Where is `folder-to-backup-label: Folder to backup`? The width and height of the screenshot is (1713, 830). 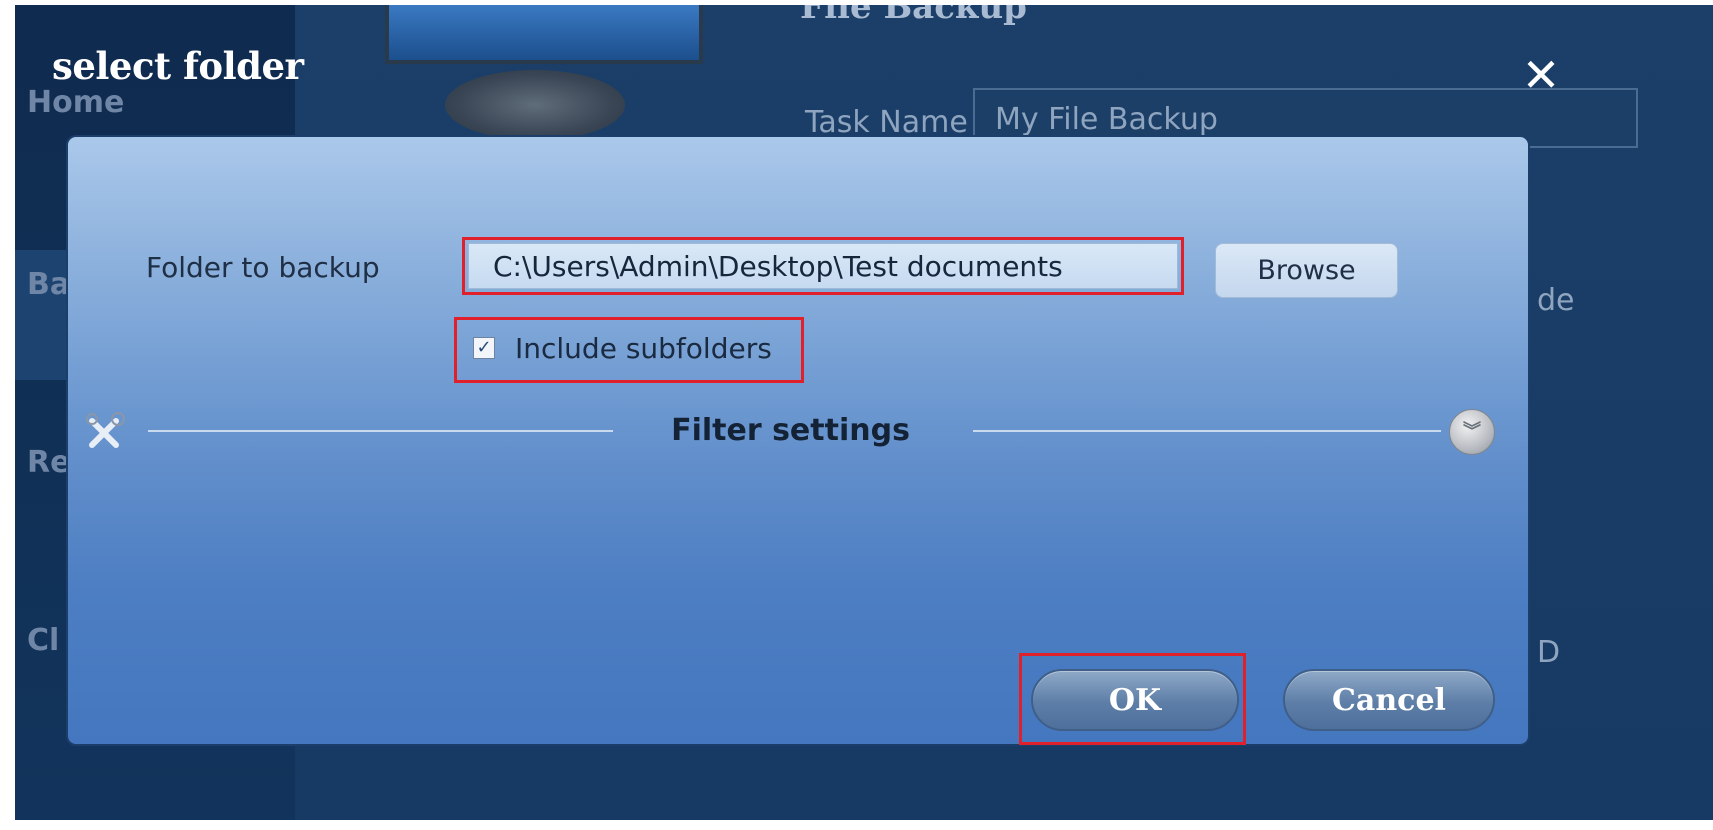 folder-to-backup-label: Folder to backup is located at coordinates (263, 267).